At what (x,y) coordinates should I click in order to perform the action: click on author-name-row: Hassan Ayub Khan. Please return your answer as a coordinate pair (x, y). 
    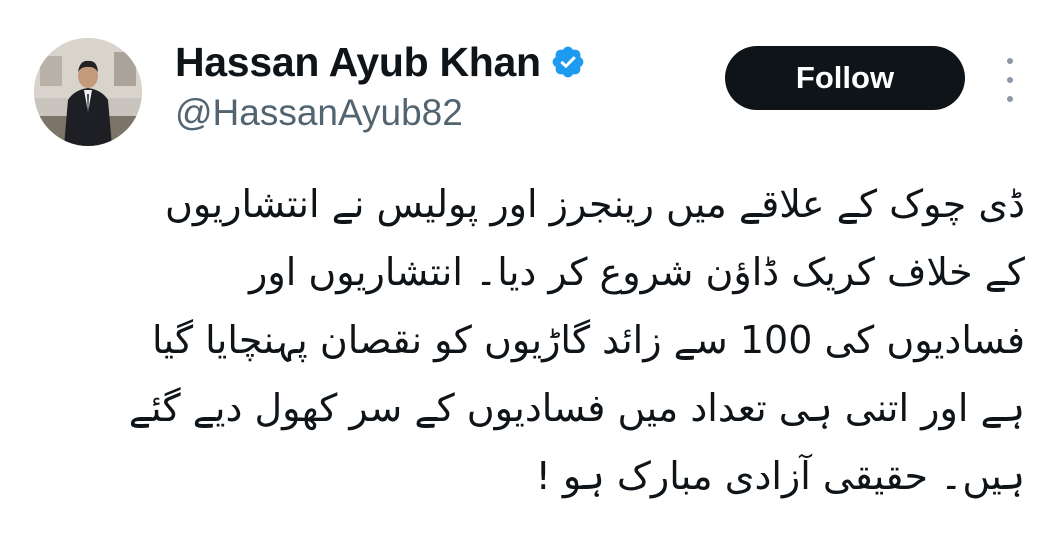
    Looking at the image, I should click on (380, 62).